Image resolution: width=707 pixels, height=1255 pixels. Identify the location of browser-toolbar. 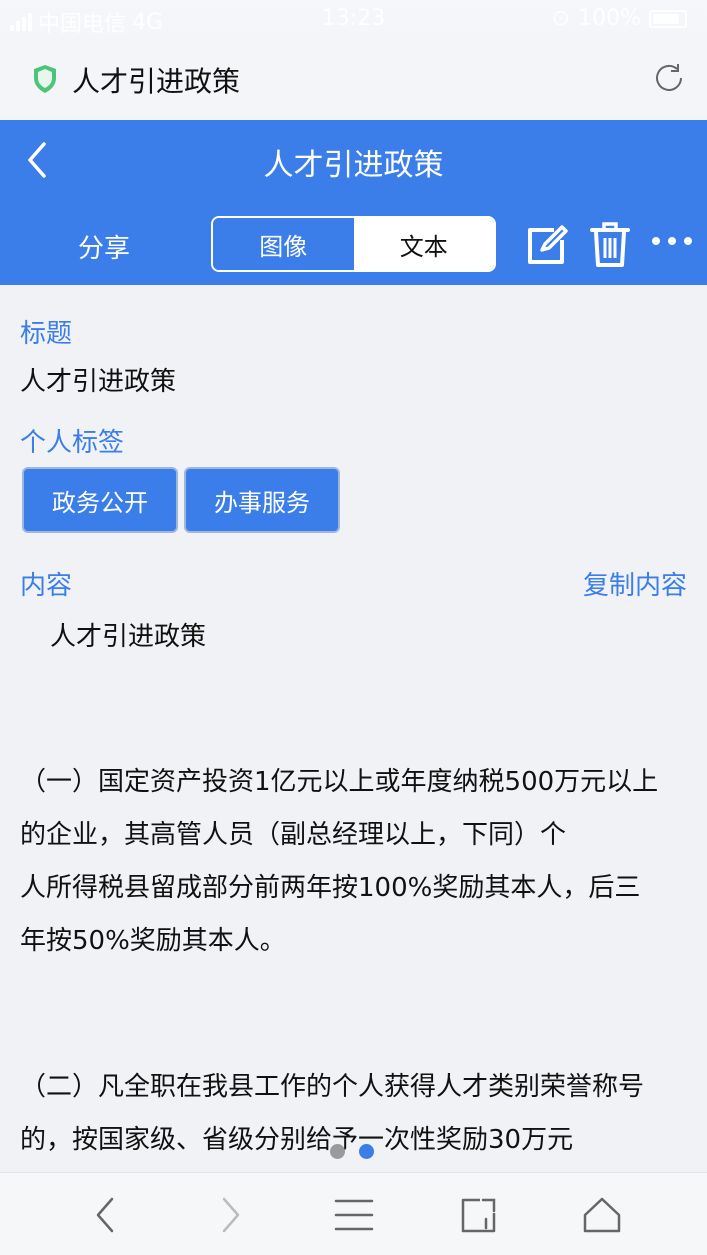
(353, 1213).